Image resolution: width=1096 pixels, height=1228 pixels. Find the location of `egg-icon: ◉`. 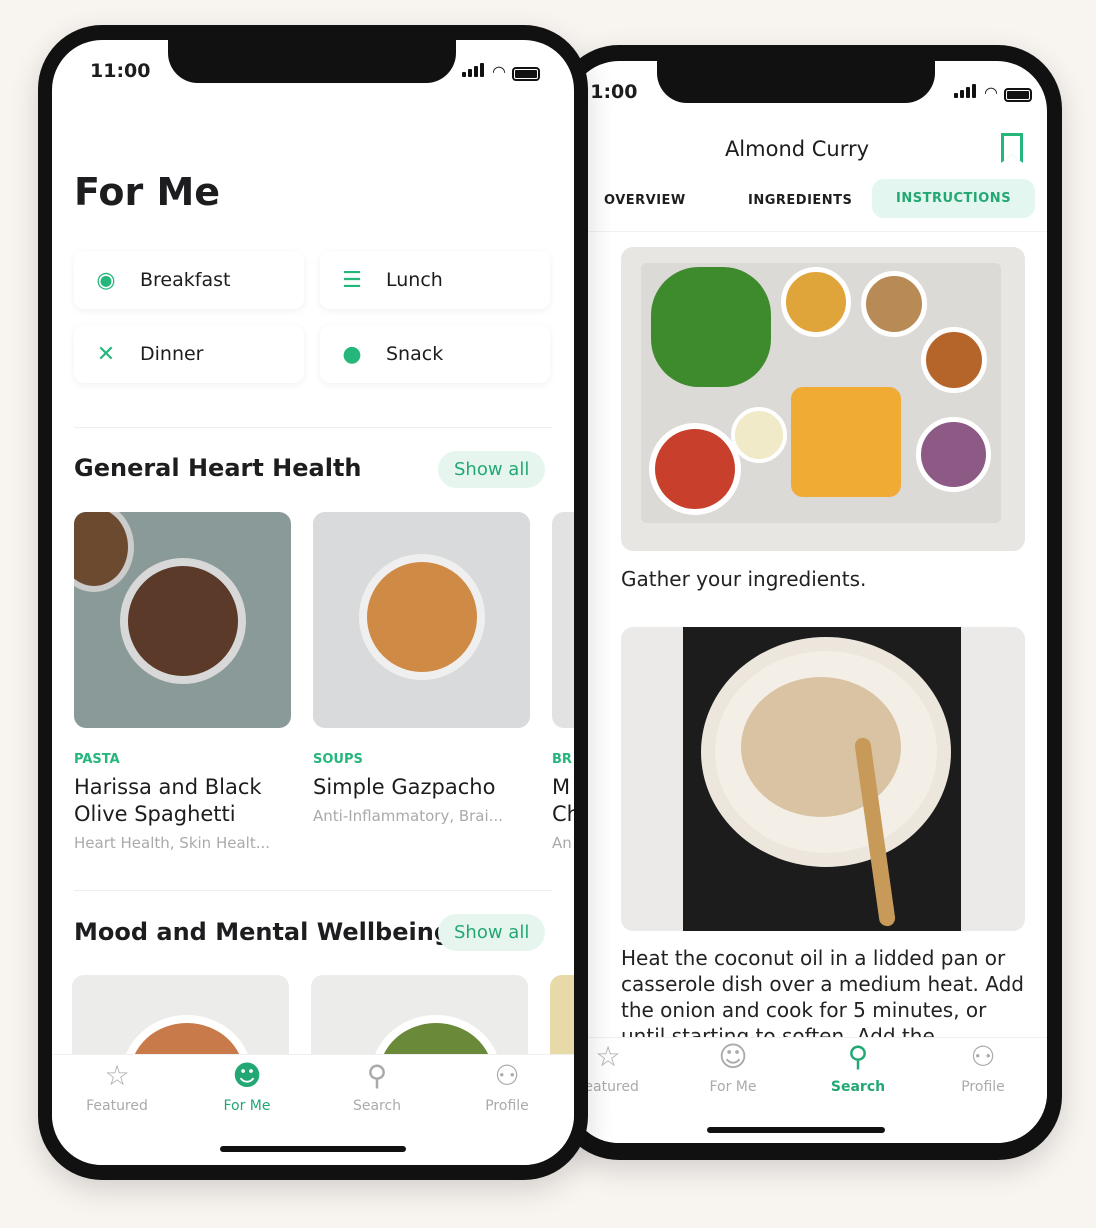

egg-icon: ◉ is located at coordinates (106, 280).